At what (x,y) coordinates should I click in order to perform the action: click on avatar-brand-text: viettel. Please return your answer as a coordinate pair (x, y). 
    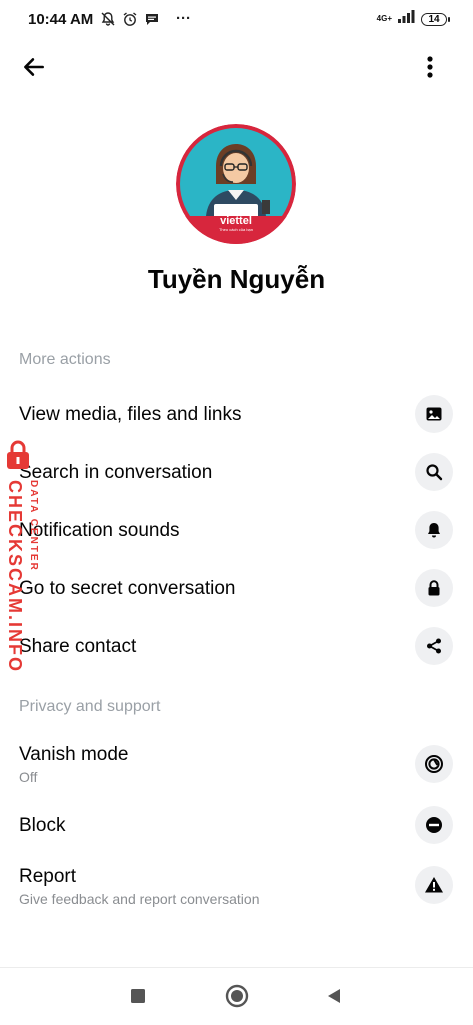
    Looking at the image, I should click on (236, 221).